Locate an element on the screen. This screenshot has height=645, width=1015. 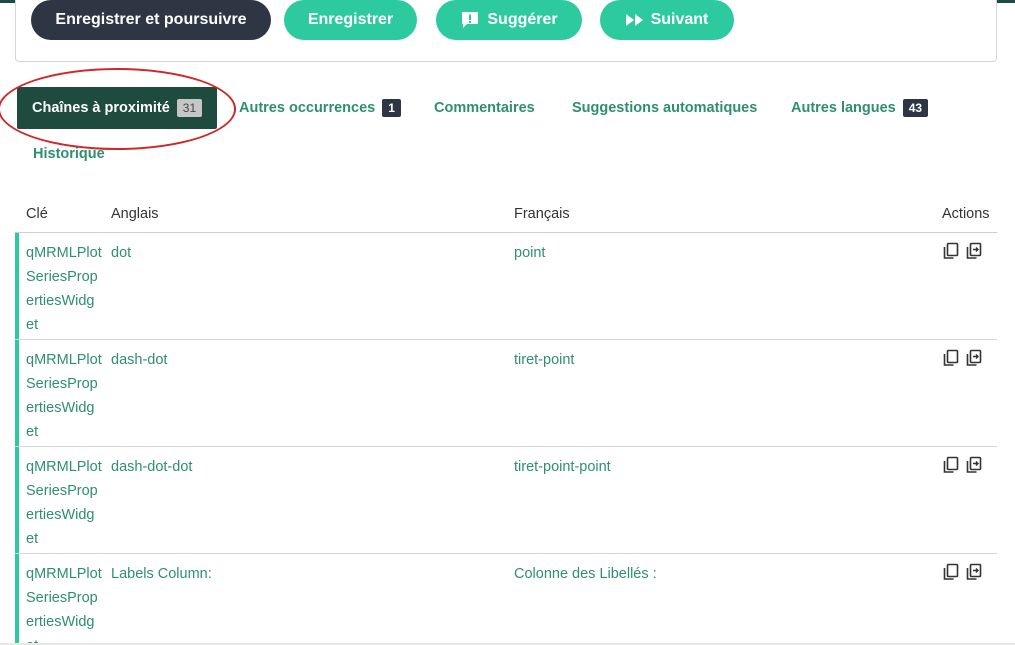
tab-automatic-suggestions-label: Suggestions automatiques is located at coordinates (665, 108).